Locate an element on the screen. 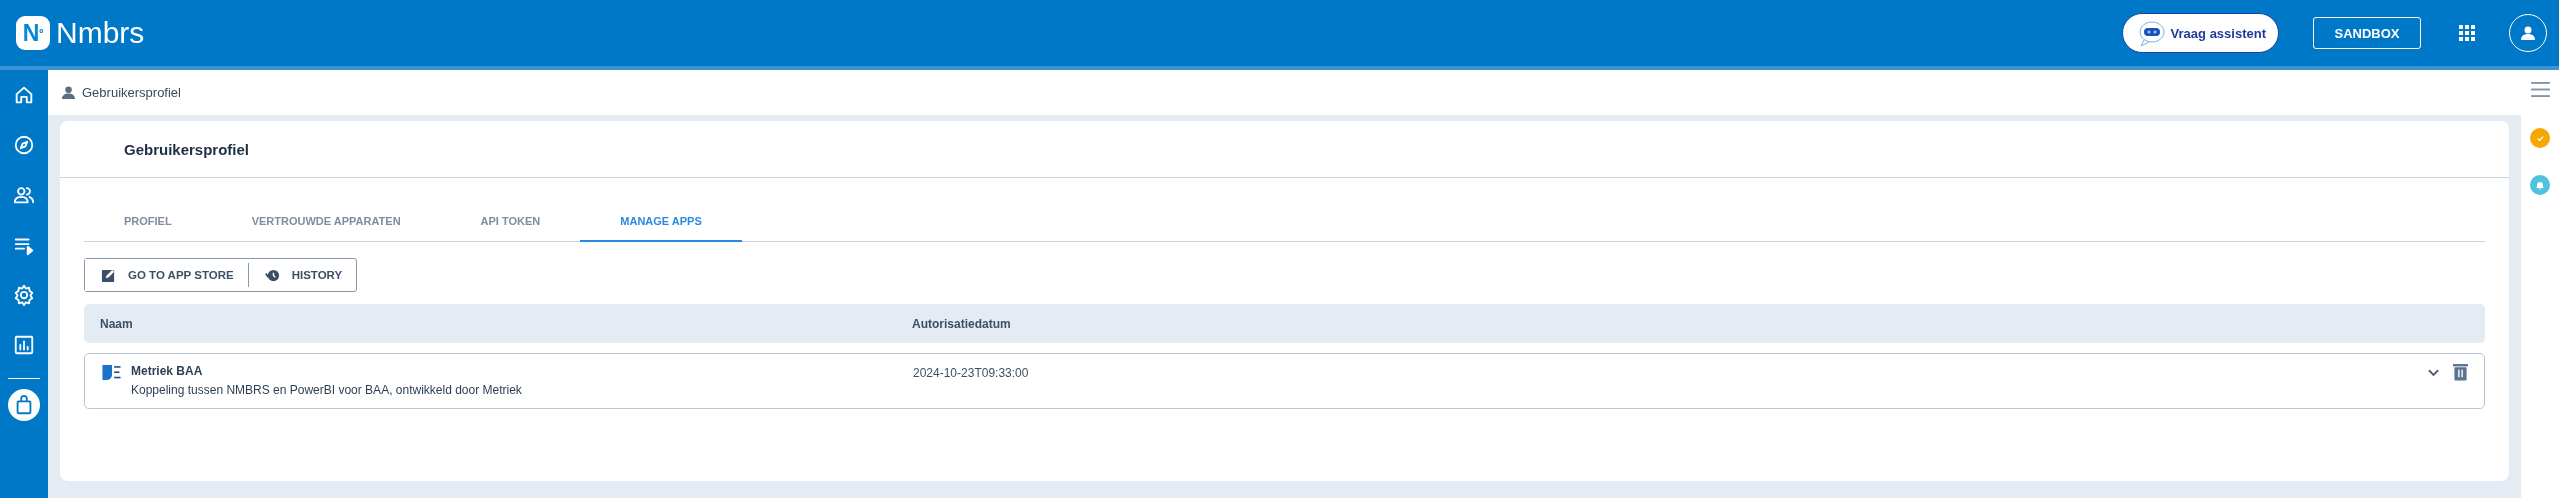 The image size is (2559, 498). check-badge-icon is located at coordinates (2540, 138).